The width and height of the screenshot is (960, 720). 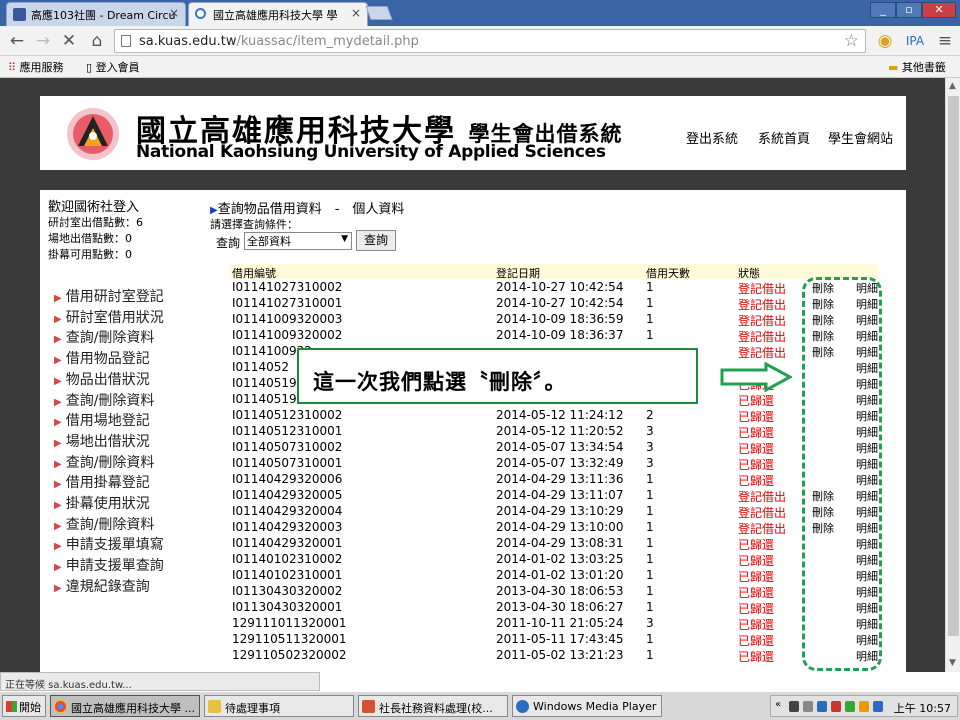 I want to click on sidebar-menu-item: ▶ 借用物品登記, so click(x=102, y=358).